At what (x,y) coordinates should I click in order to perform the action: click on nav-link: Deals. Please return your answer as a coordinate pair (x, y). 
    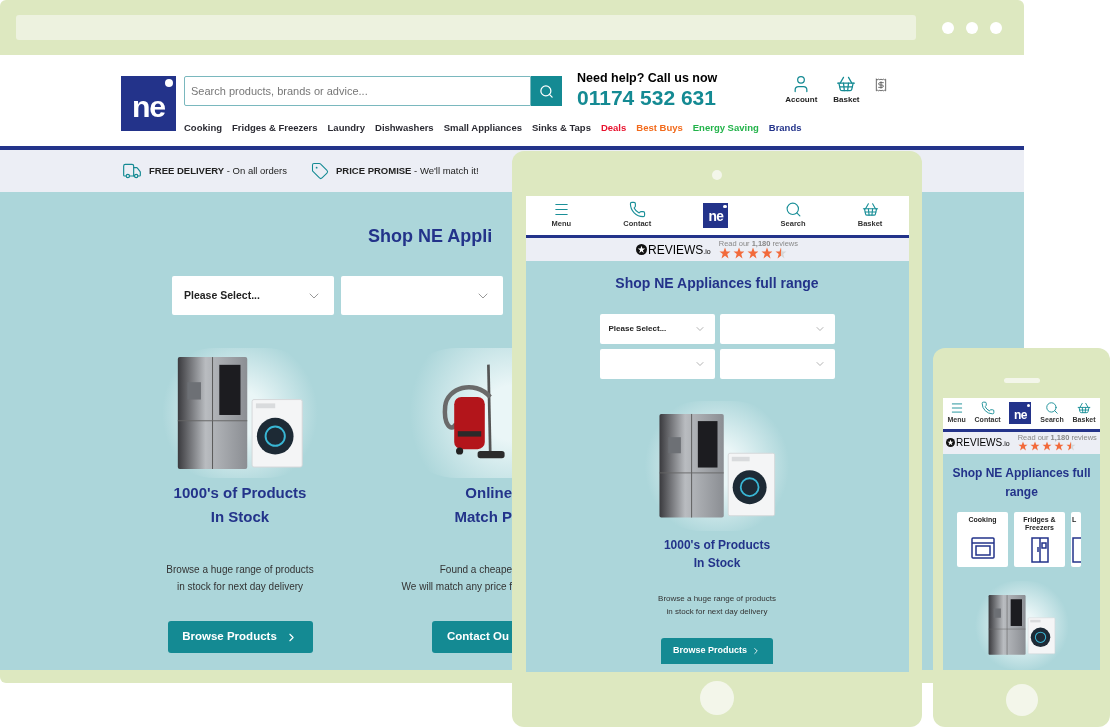
    Looking at the image, I should click on (613, 127).